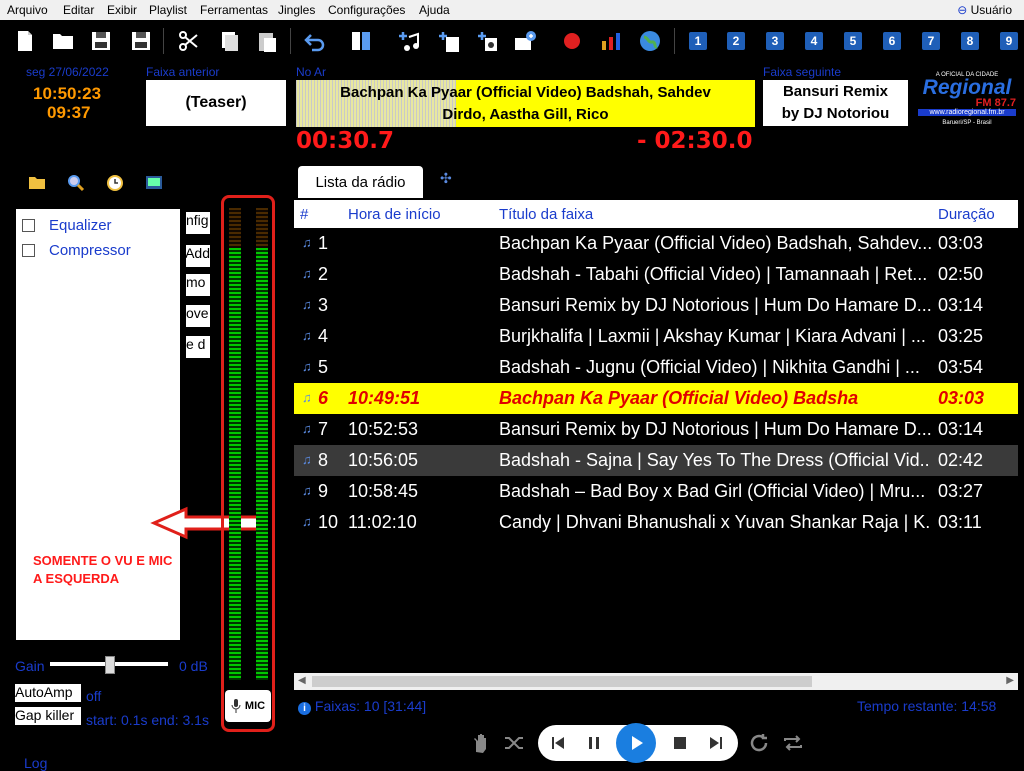  I want to click on autoamp-button: AutoAmp, so click(48, 693).